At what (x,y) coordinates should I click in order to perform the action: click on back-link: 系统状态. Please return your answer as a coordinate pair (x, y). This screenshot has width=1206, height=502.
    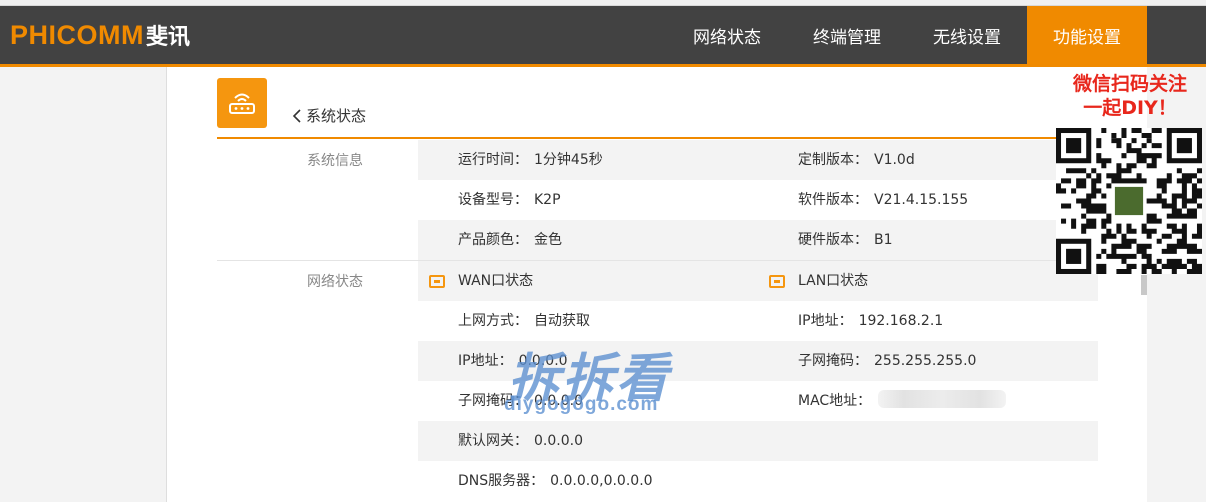
    Looking at the image, I should click on (329, 115).